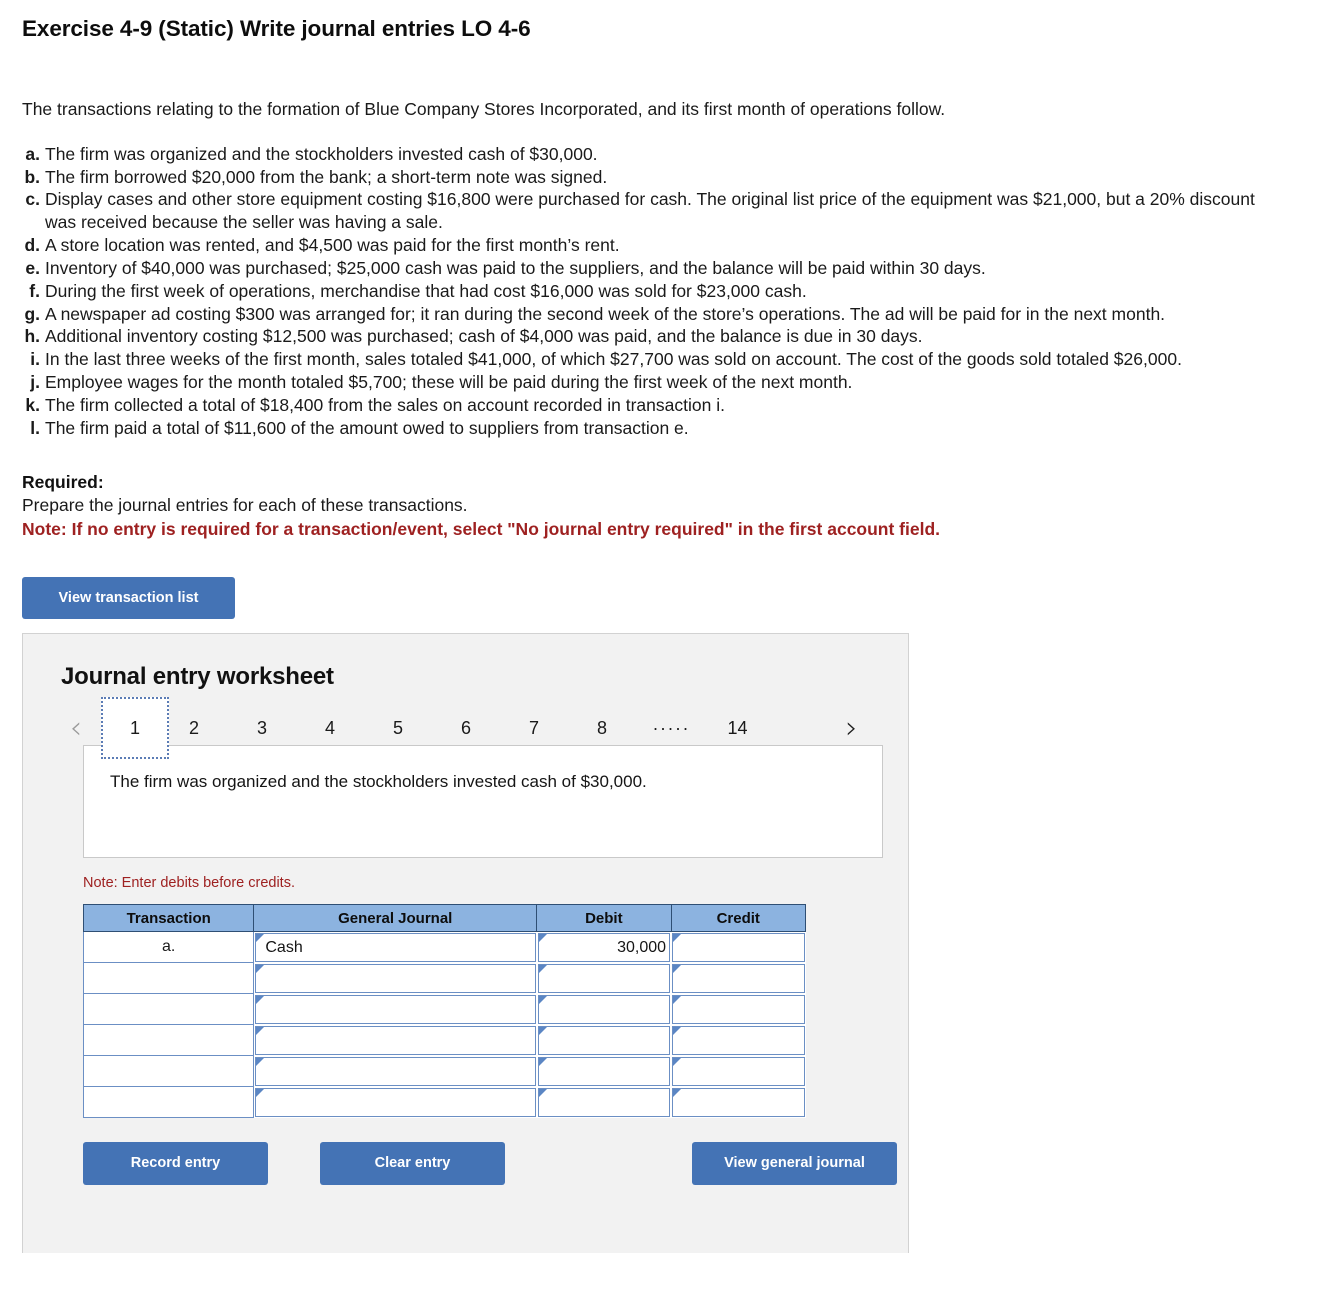 Image resolution: width=1324 pixels, height=1308 pixels. What do you see at coordinates (398, 728) in the screenshot?
I see `pager-page-5: 5` at bounding box center [398, 728].